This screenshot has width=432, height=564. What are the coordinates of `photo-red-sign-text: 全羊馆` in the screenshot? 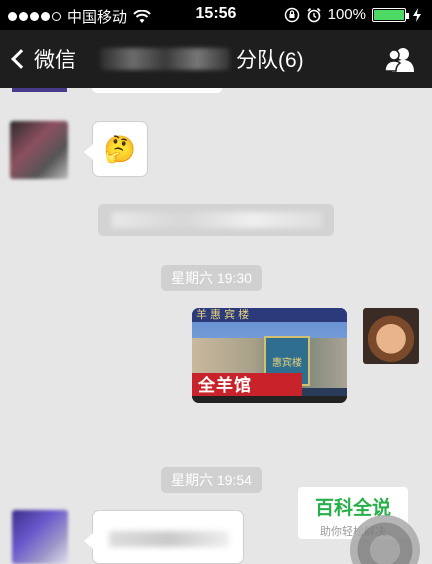 It's located at (247, 385).